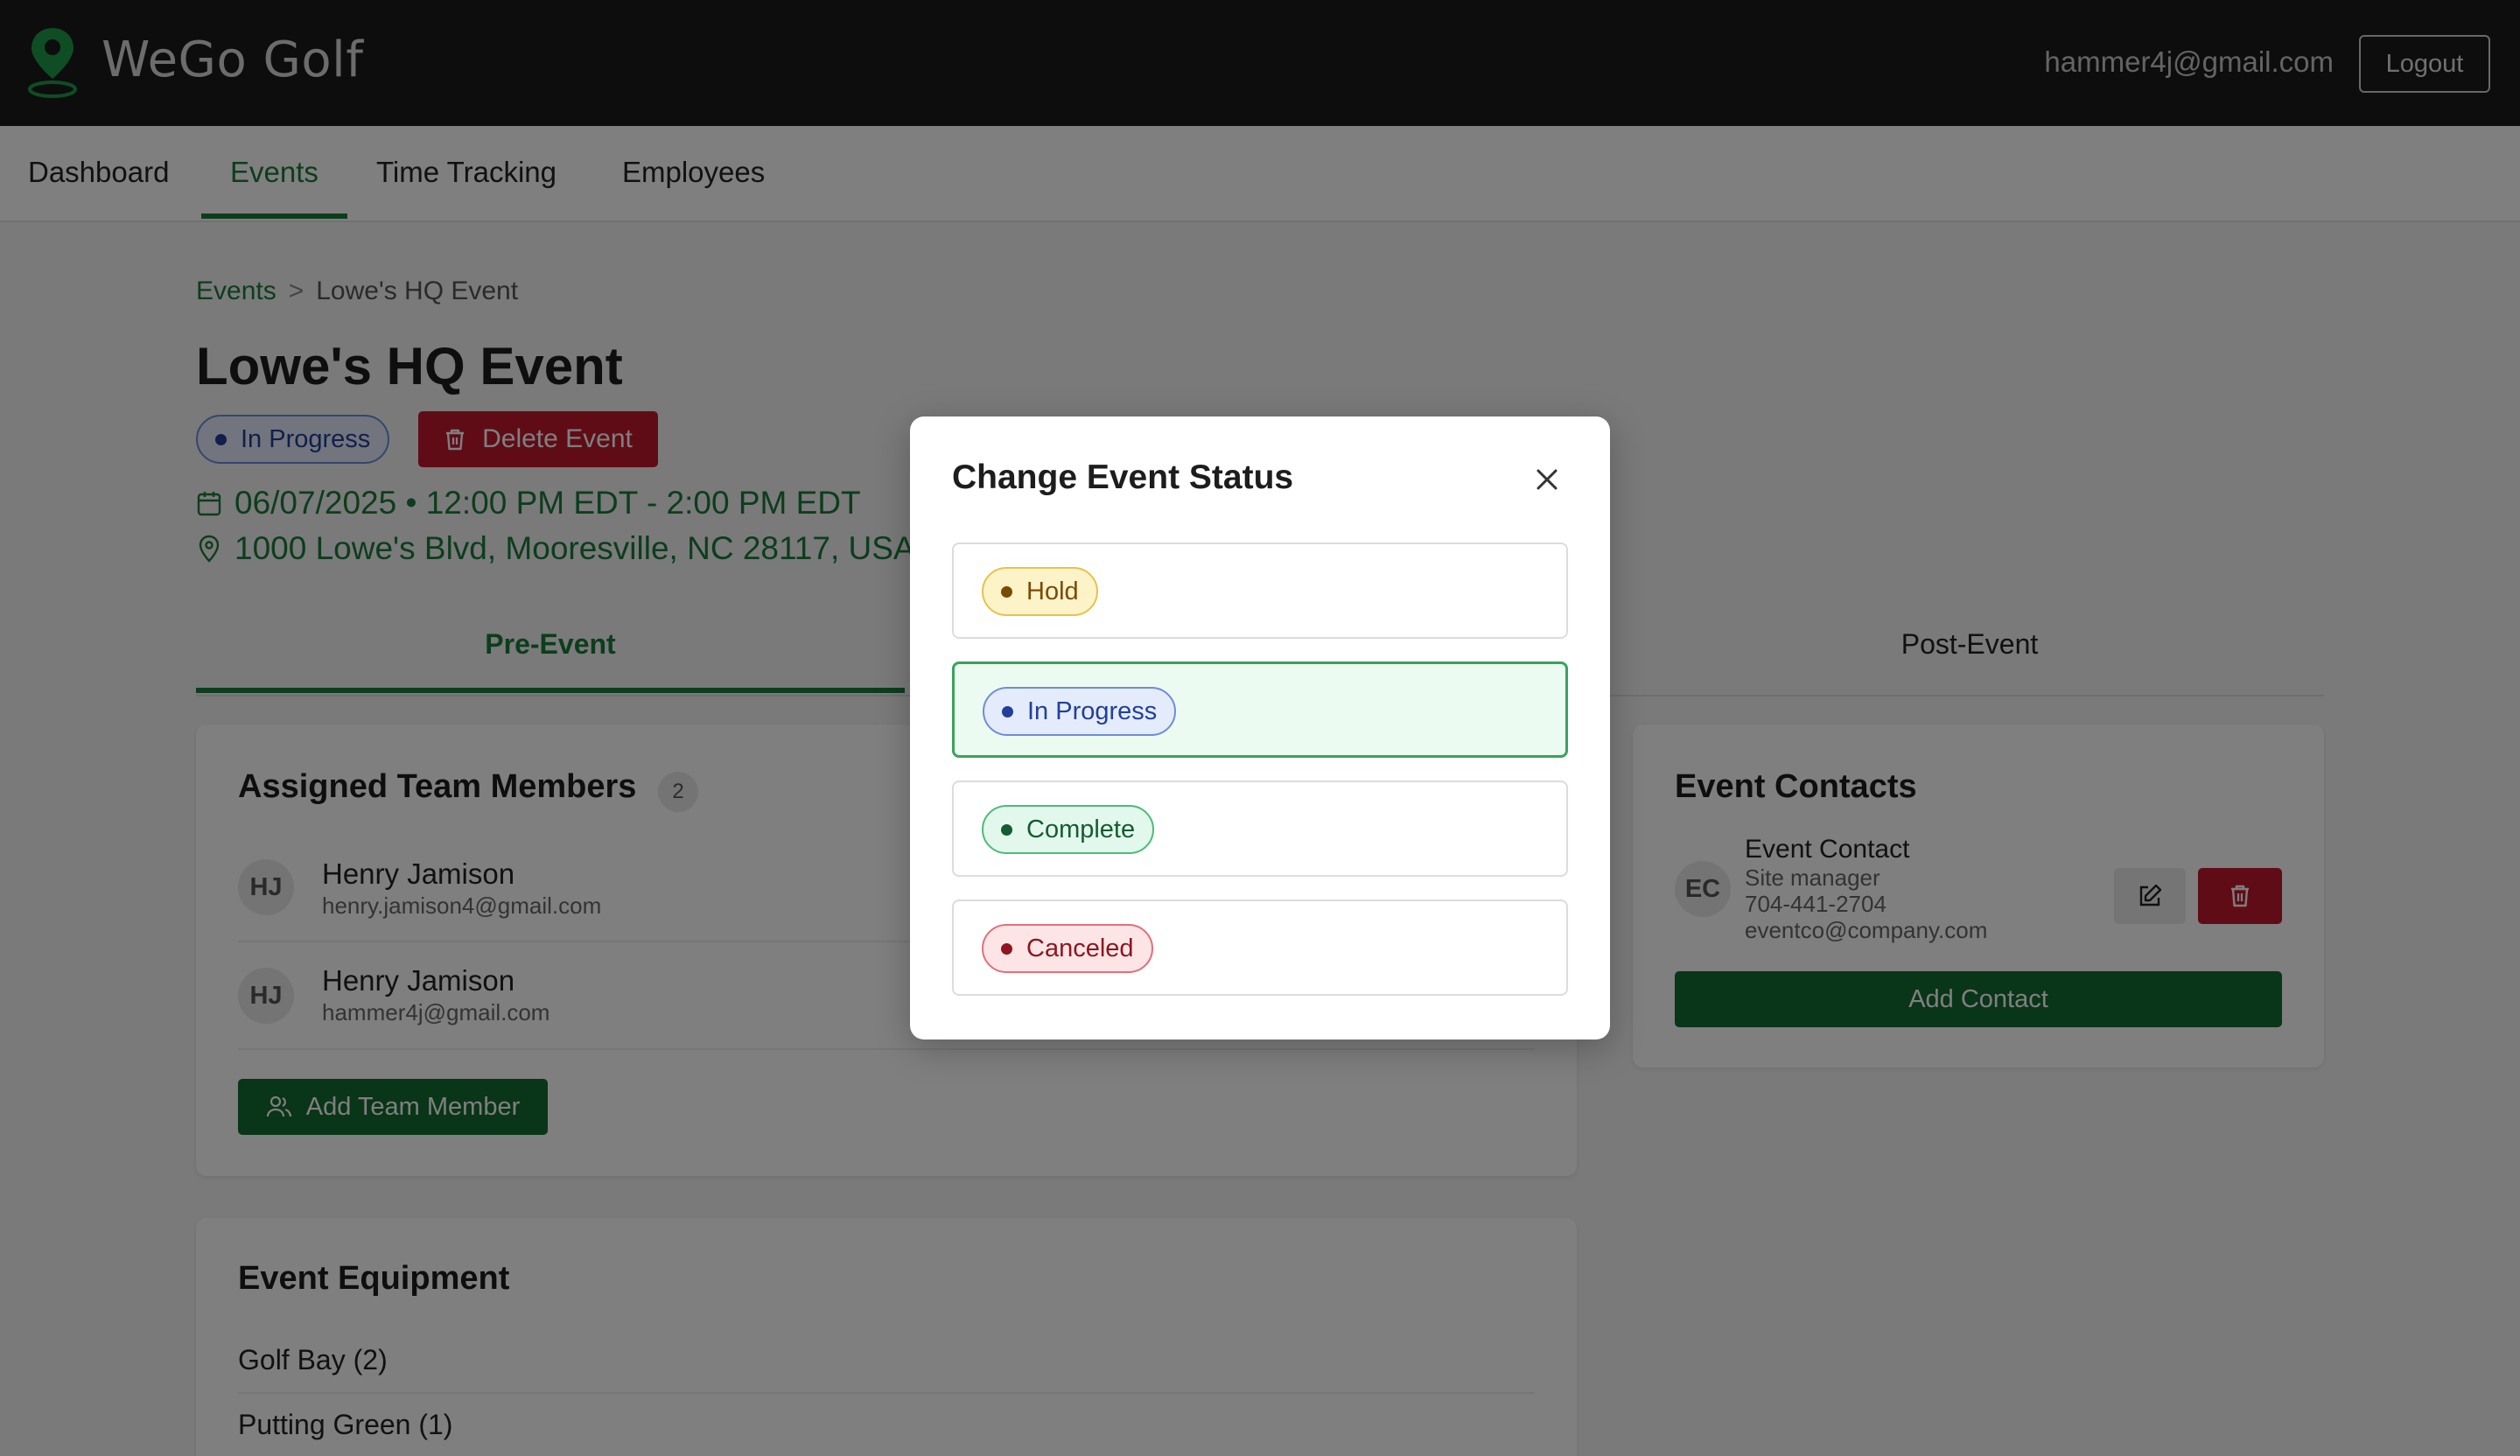  What do you see at coordinates (1123, 477) in the screenshot?
I see `modal-title: Change Event Status` at bounding box center [1123, 477].